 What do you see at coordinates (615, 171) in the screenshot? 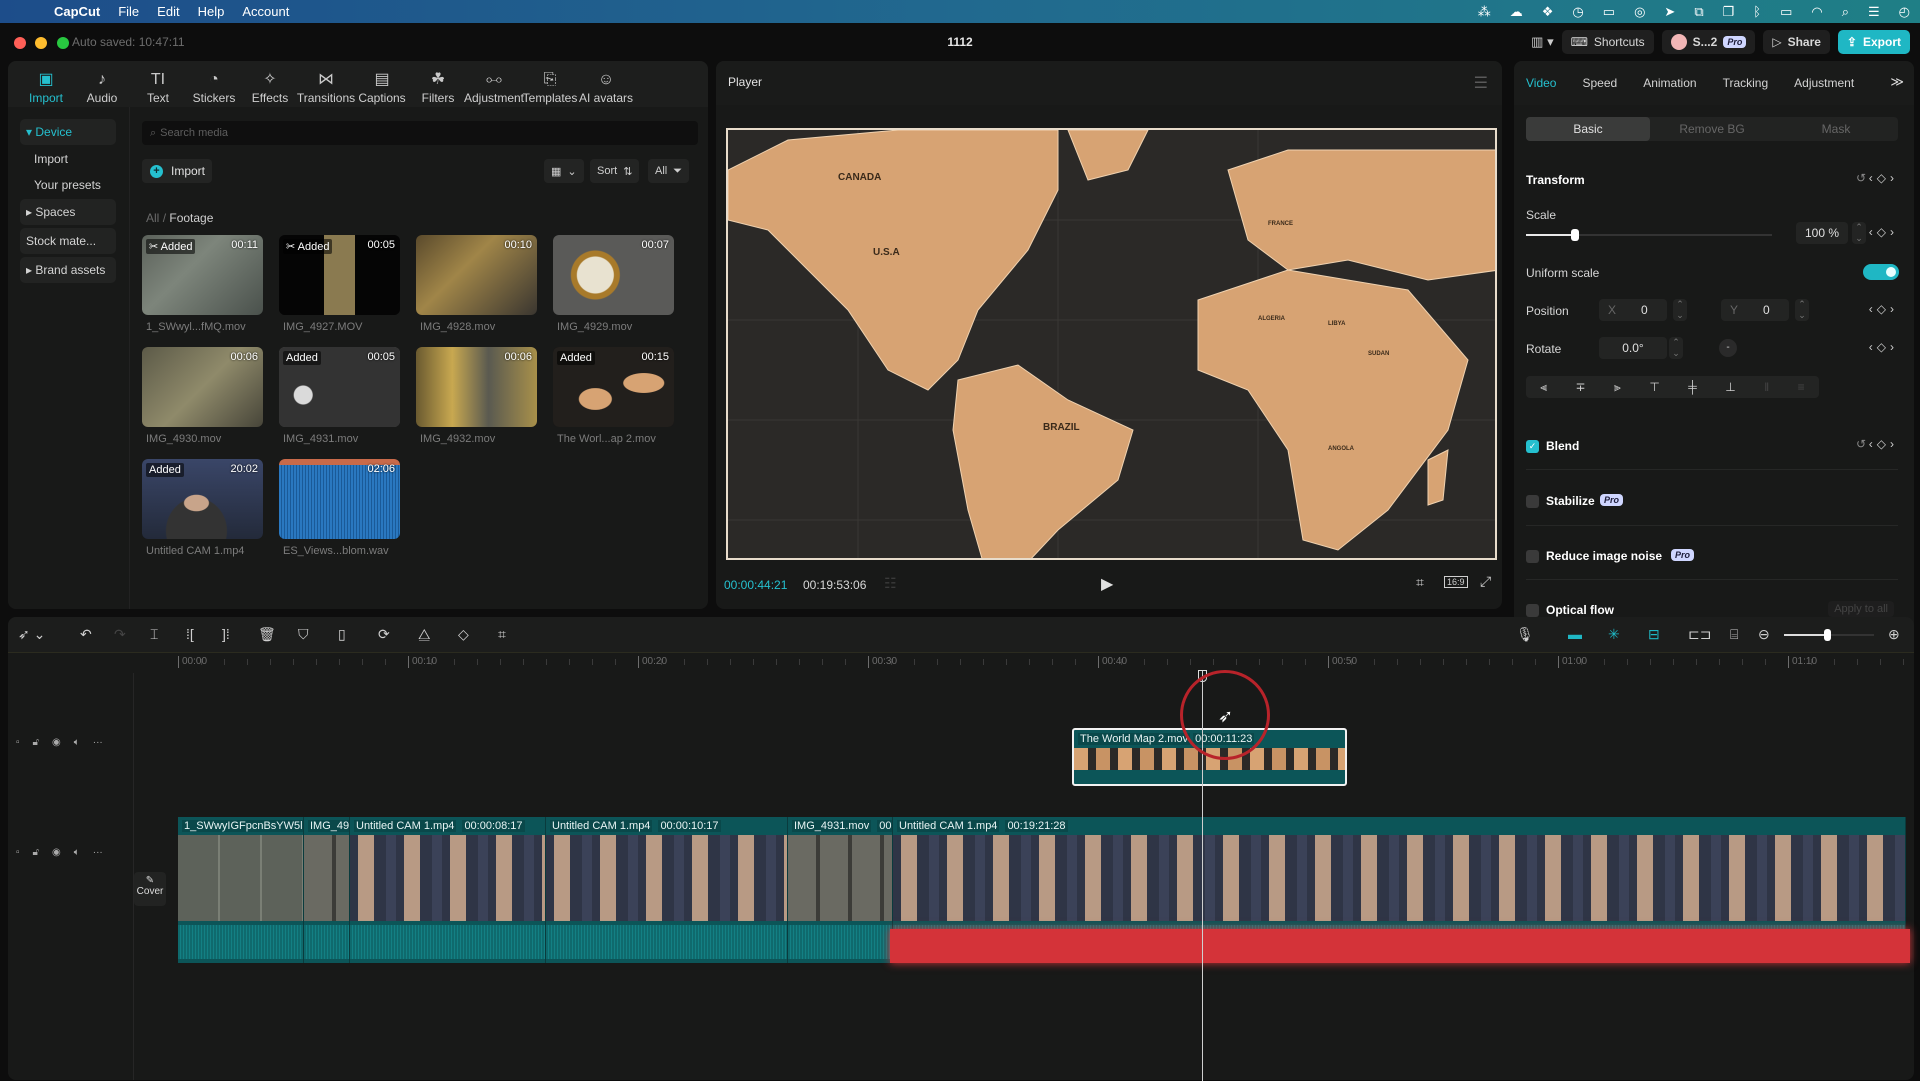
I see `sort-button: Sort ⇅` at bounding box center [615, 171].